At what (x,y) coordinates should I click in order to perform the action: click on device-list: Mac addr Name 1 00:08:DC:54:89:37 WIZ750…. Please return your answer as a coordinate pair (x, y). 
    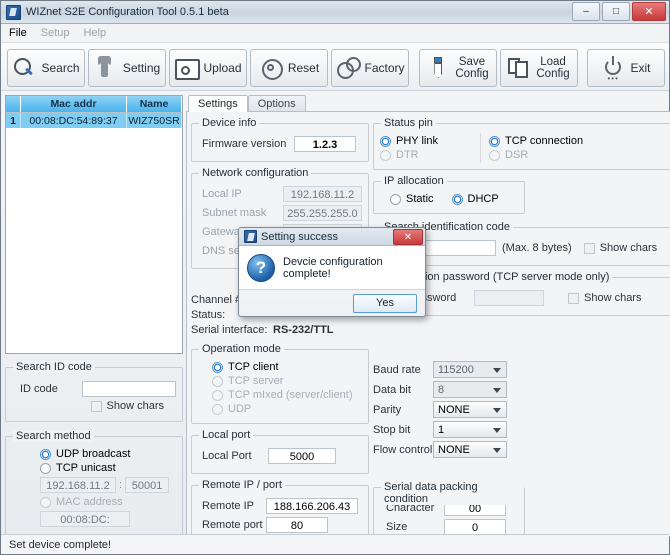
    Looking at the image, I should click on (94, 224).